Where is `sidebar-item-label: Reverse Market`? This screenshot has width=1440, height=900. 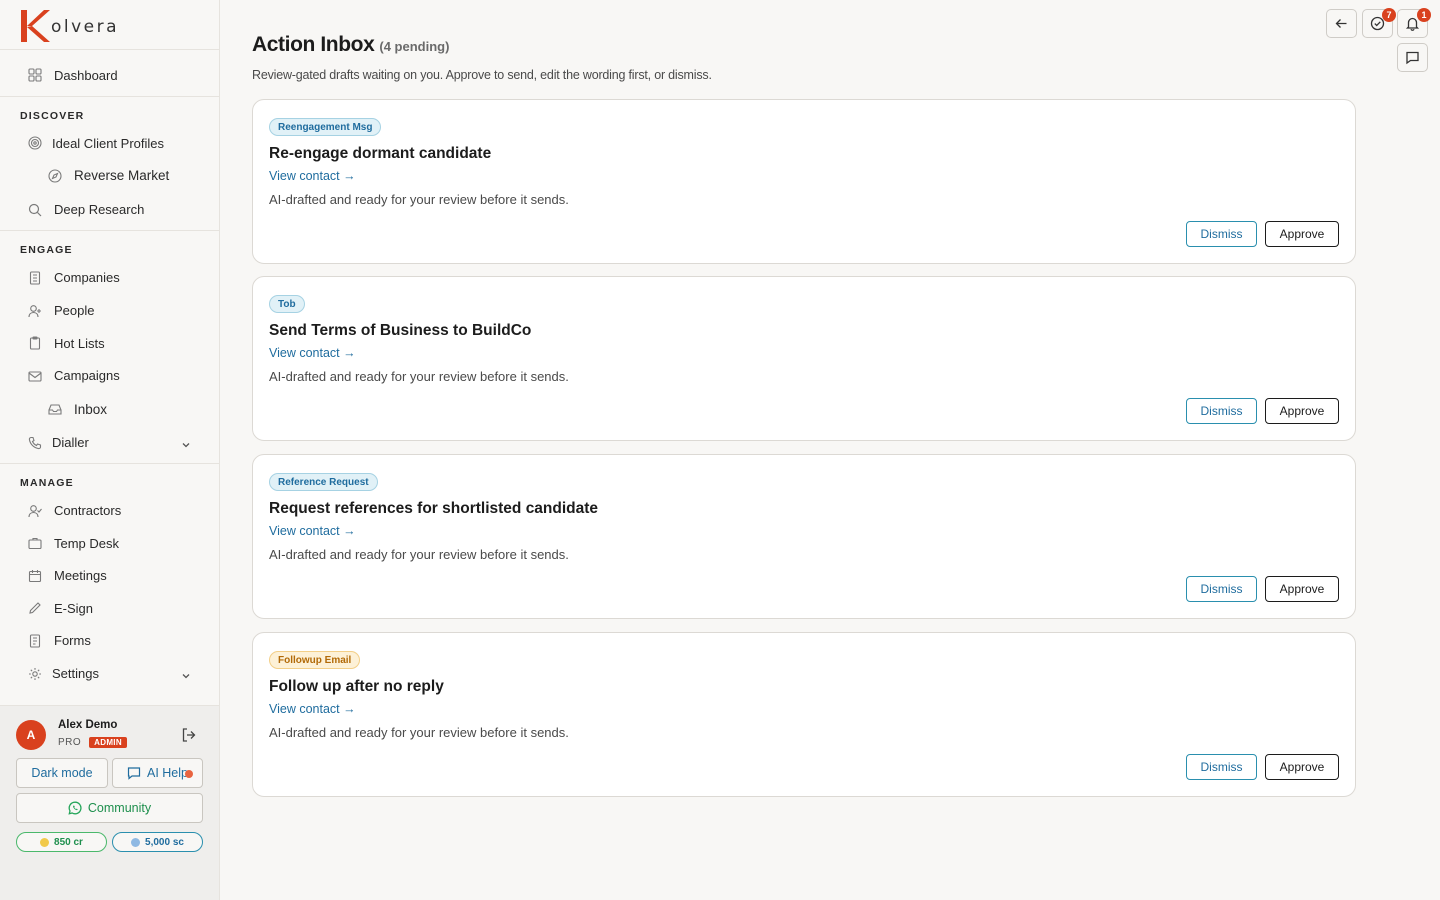 sidebar-item-label: Reverse Market is located at coordinates (122, 175).